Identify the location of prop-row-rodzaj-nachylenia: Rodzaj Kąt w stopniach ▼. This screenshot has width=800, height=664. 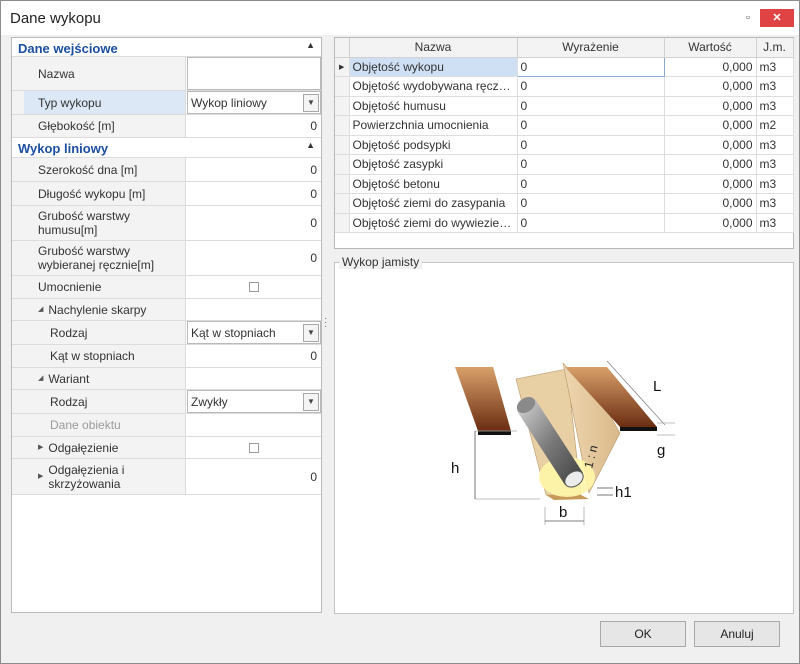
(166, 333).